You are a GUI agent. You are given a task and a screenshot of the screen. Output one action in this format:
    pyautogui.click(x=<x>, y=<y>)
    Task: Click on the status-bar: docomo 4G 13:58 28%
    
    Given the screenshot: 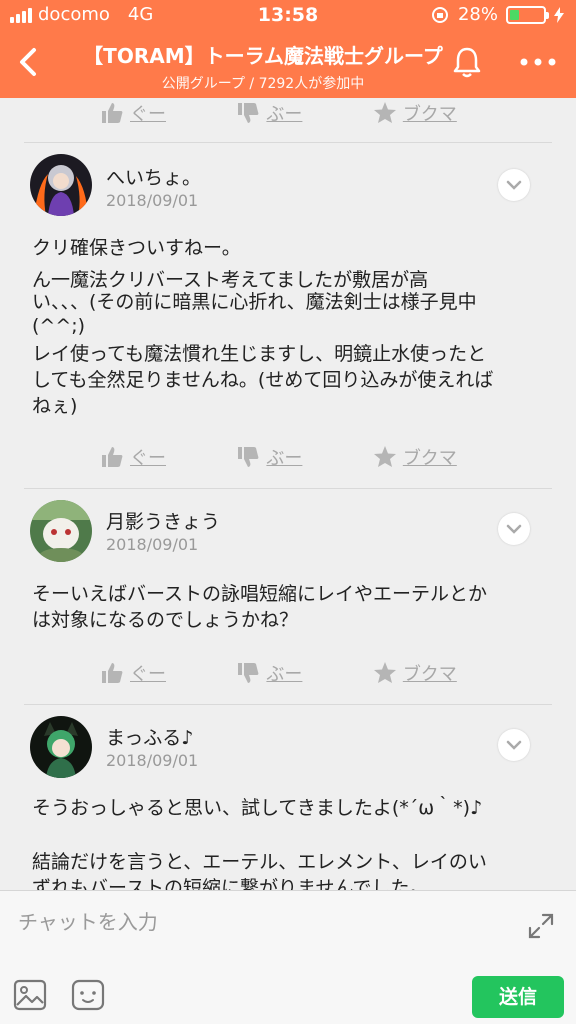 What is the action you would take?
    pyautogui.click(x=288, y=15)
    